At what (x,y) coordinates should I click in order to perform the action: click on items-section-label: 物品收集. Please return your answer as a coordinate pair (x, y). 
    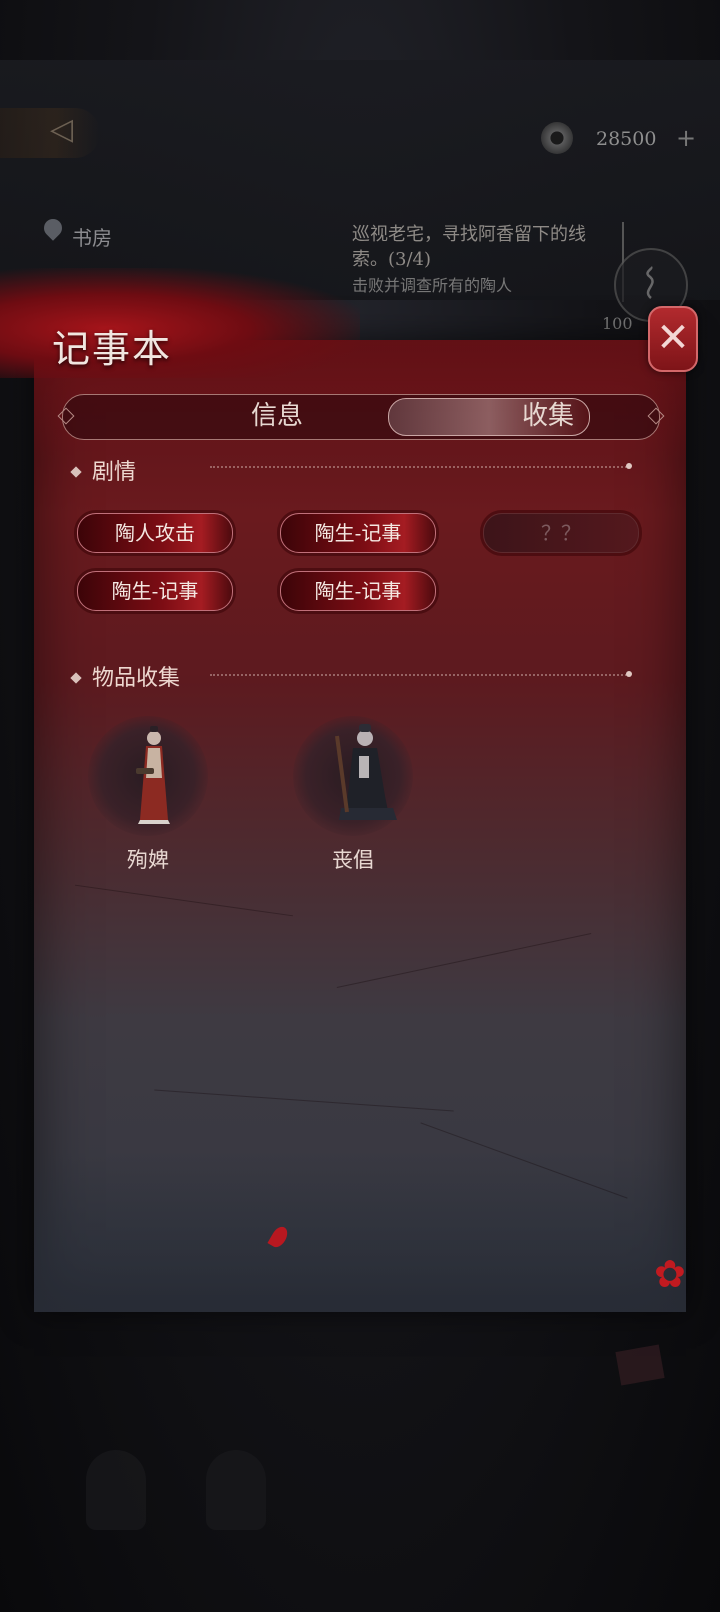
    Looking at the image, I should click on (136, 678).